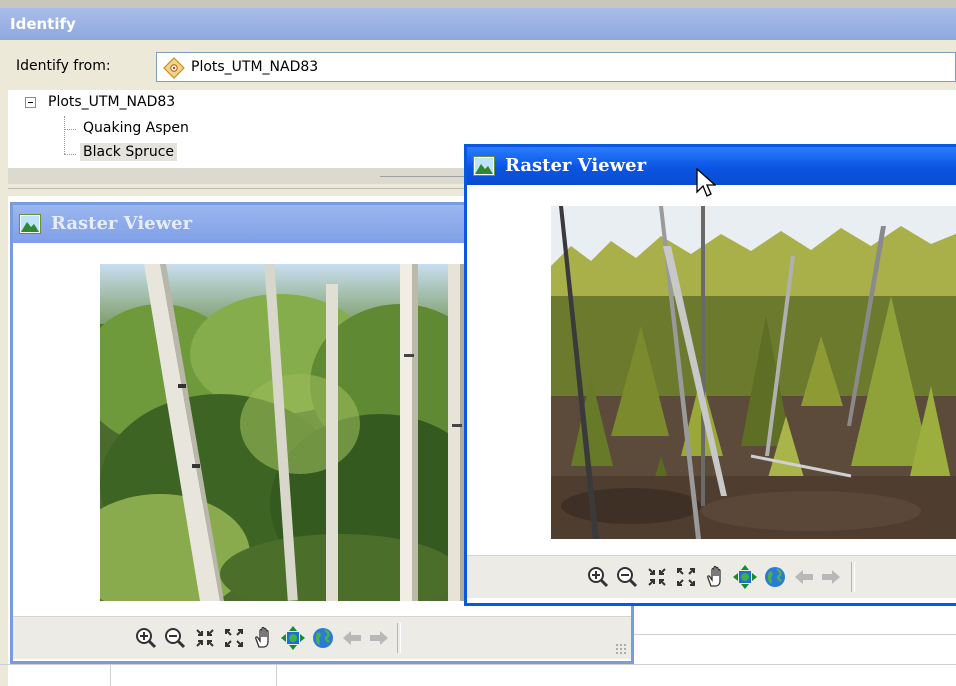  Describe the element at coordinates (30, 102) in the screenshot. I see `tree-collapse-icon` at that location.